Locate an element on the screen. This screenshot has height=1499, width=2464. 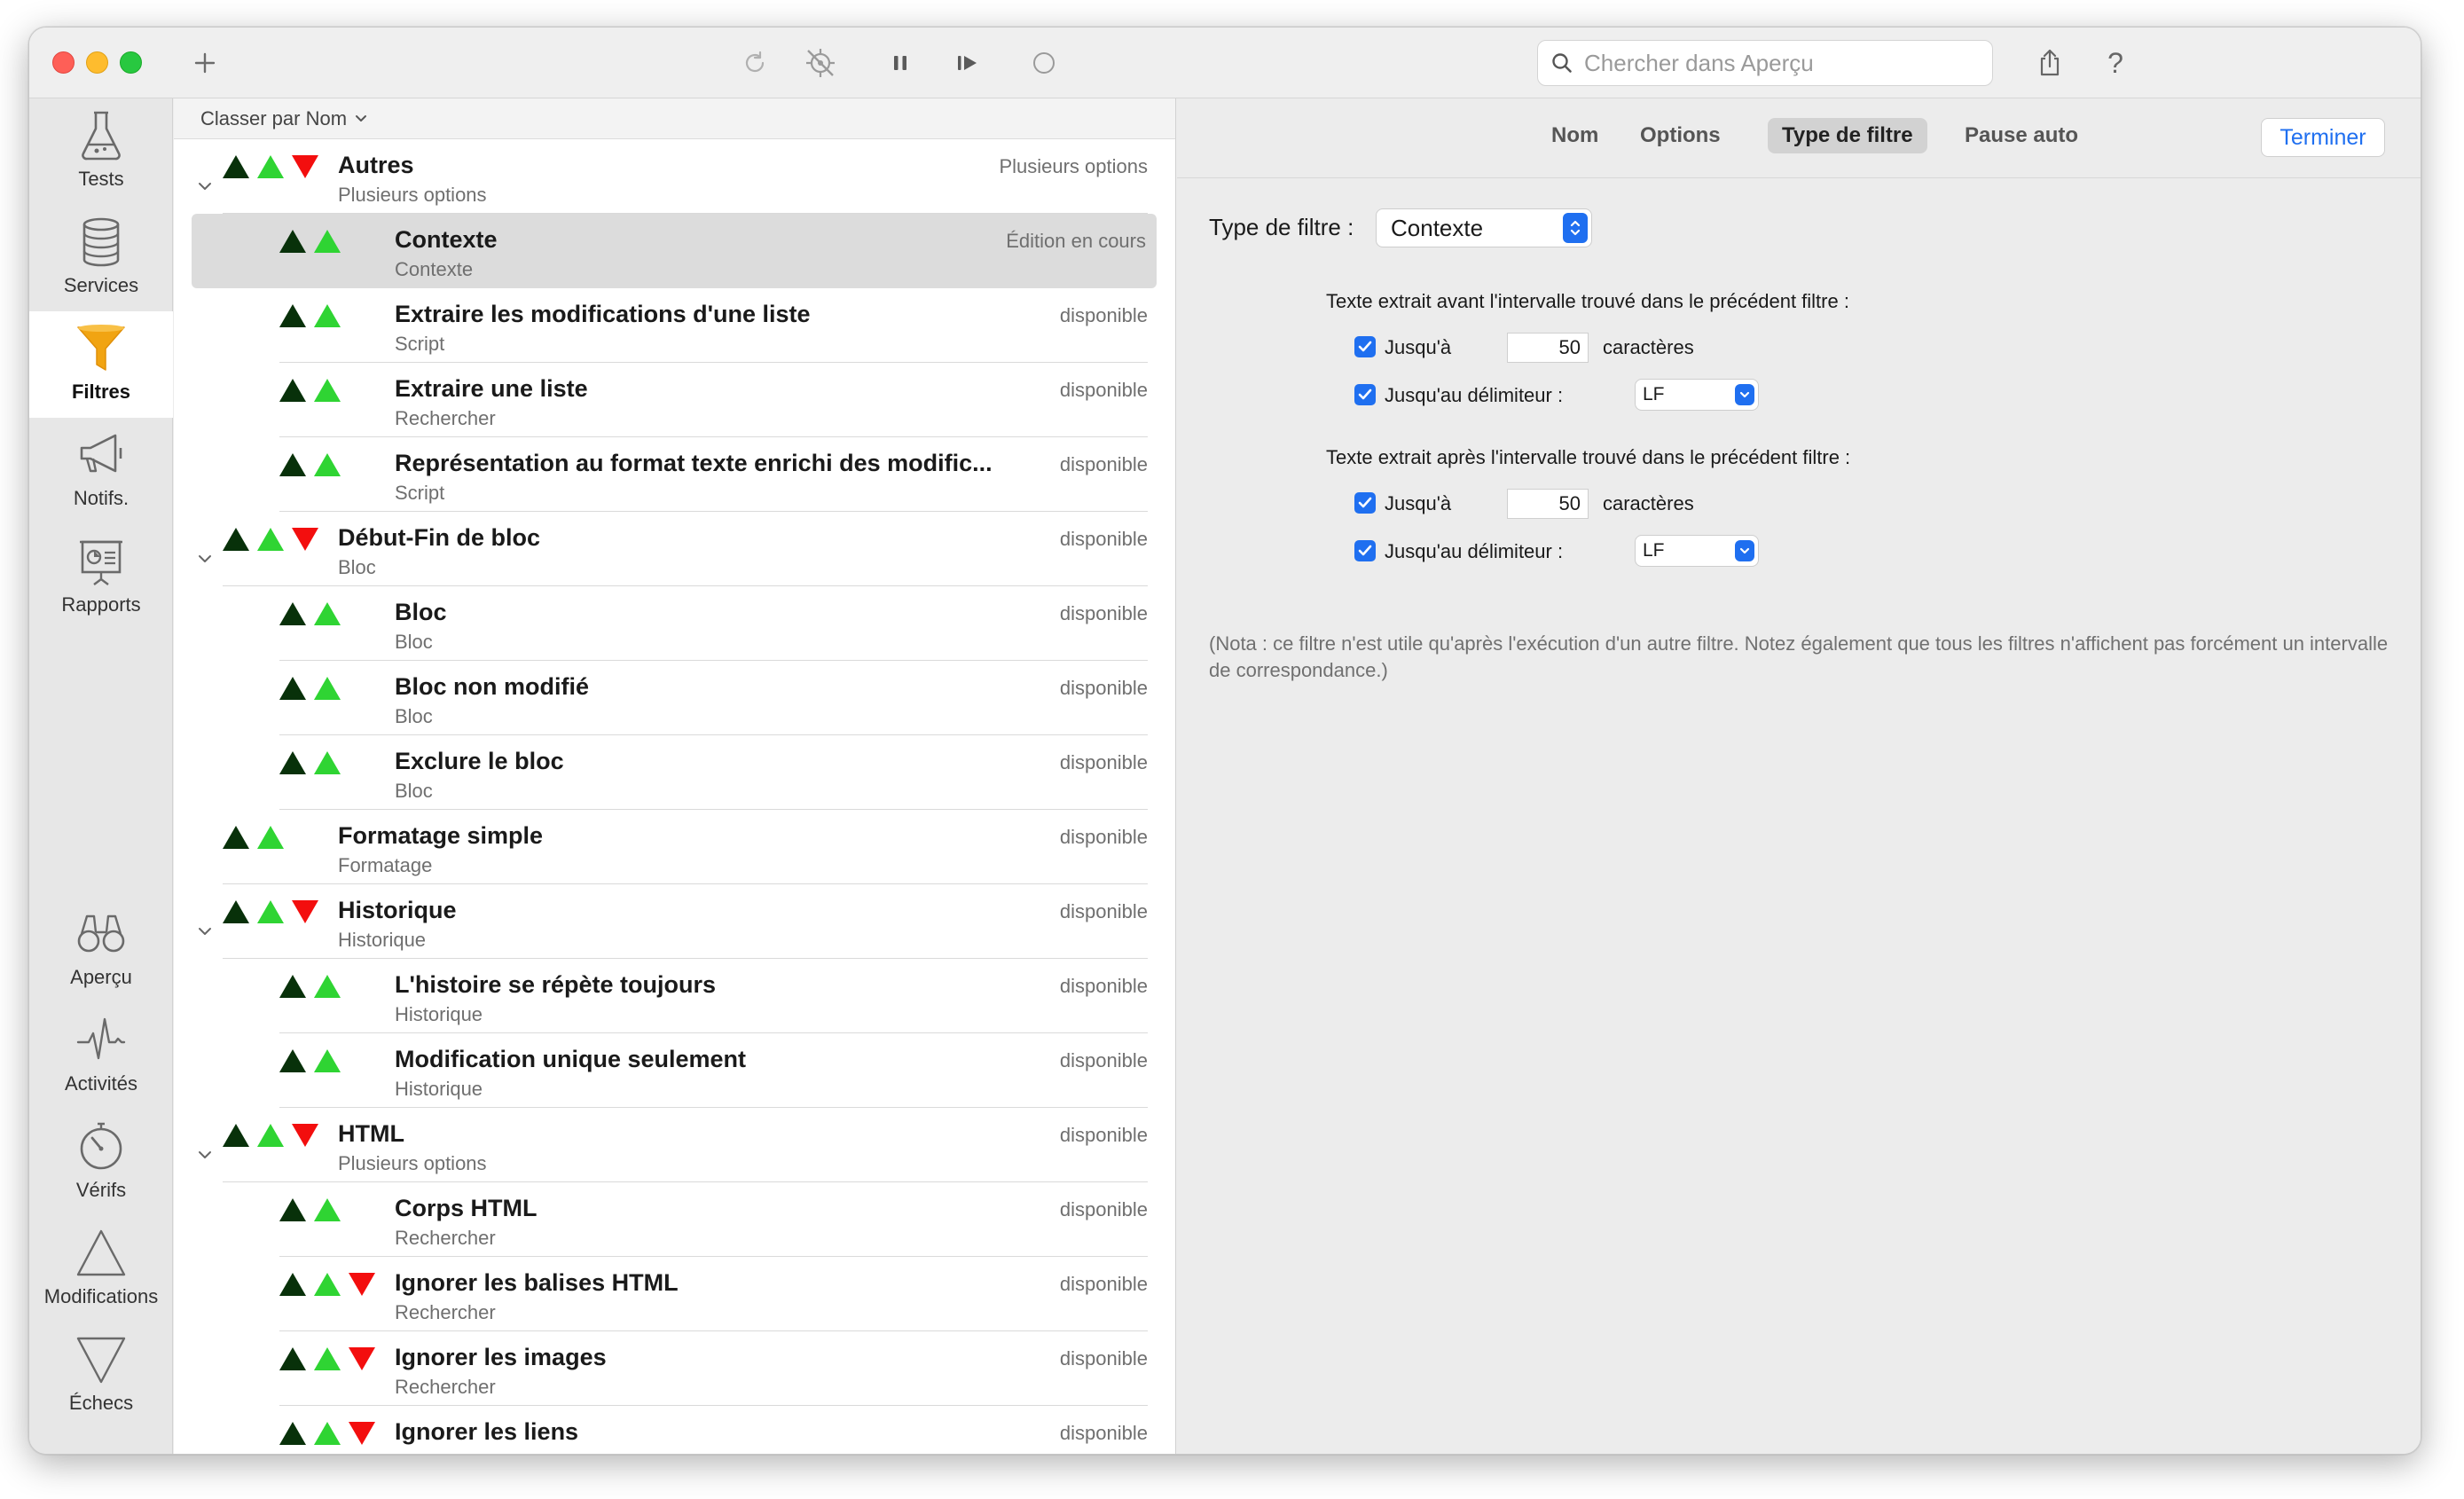
list-item: HTML Plusieurs options disponible is located at coordinates (674, 1145).